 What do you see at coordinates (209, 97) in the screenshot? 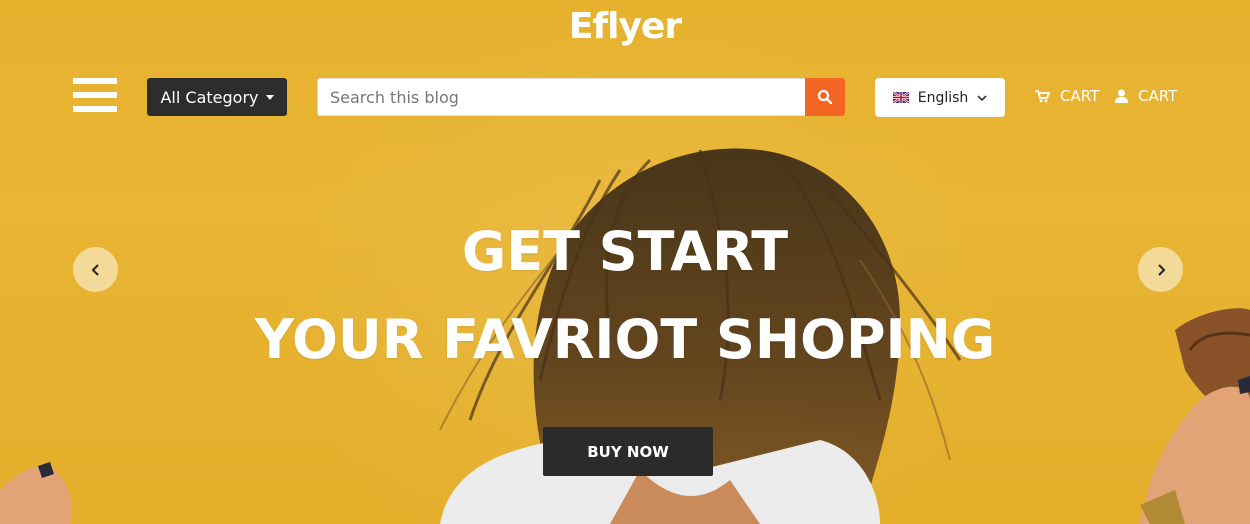
I see `category-label: All Category` at bounding box center [209, 97].